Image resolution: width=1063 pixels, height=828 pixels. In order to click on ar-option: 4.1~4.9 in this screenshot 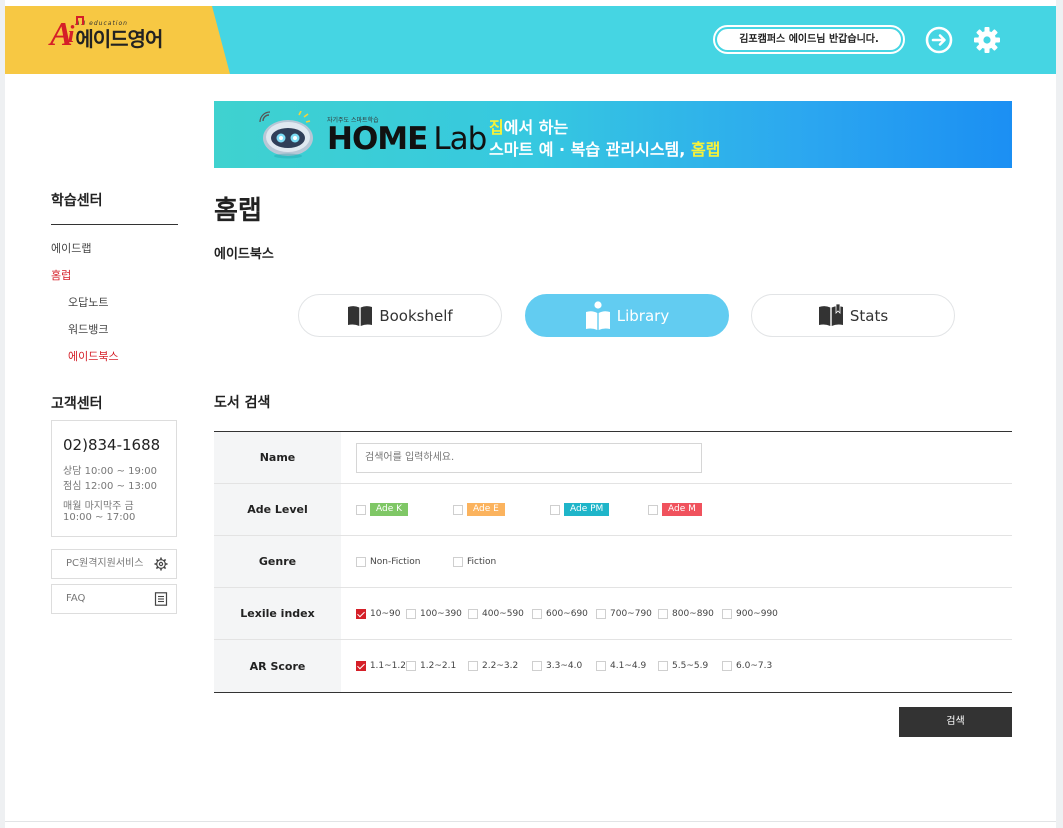, I will do `click(627, 666)`.